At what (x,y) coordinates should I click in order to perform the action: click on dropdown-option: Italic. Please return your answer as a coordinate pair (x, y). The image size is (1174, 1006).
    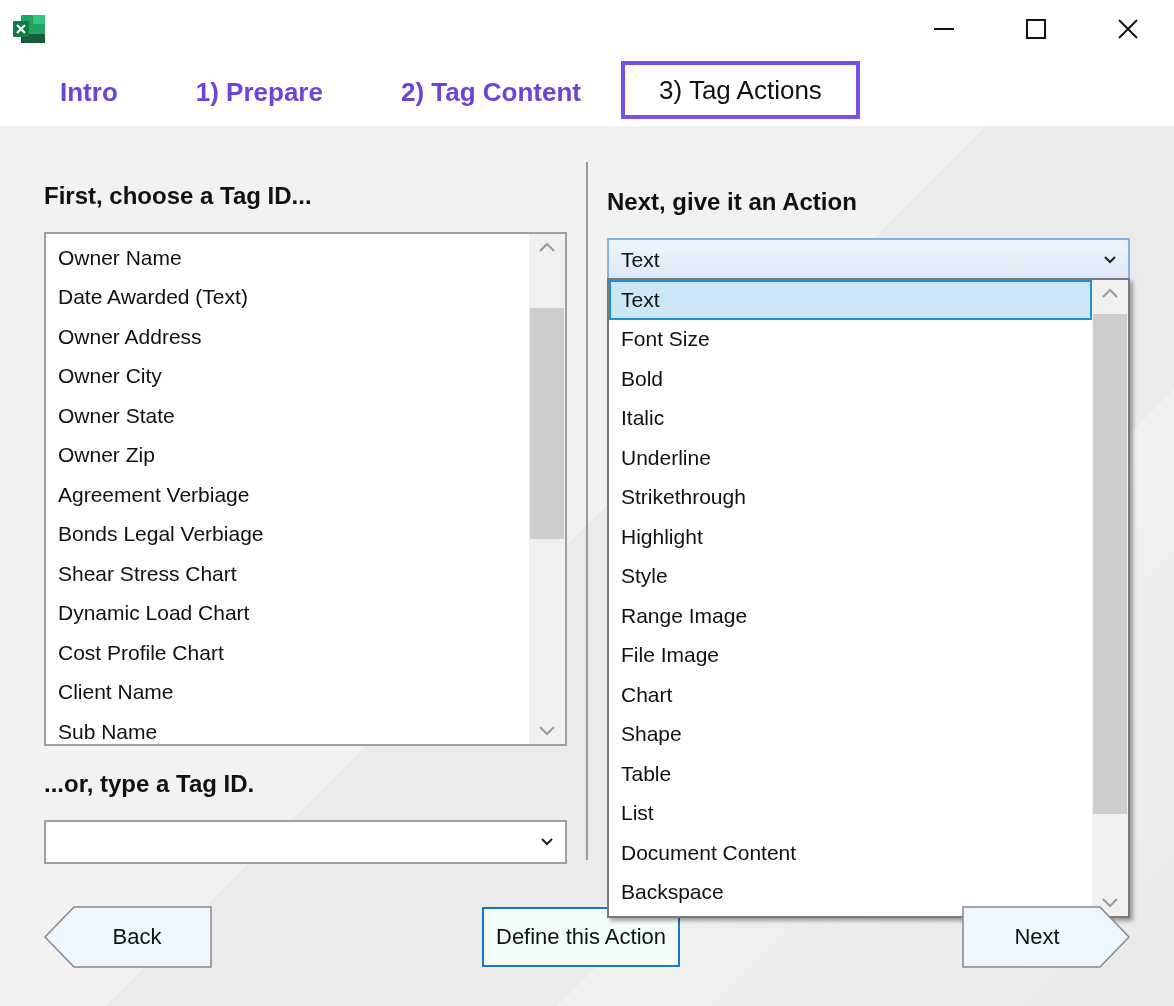
    Looking at the image, I should click on (850, 418).